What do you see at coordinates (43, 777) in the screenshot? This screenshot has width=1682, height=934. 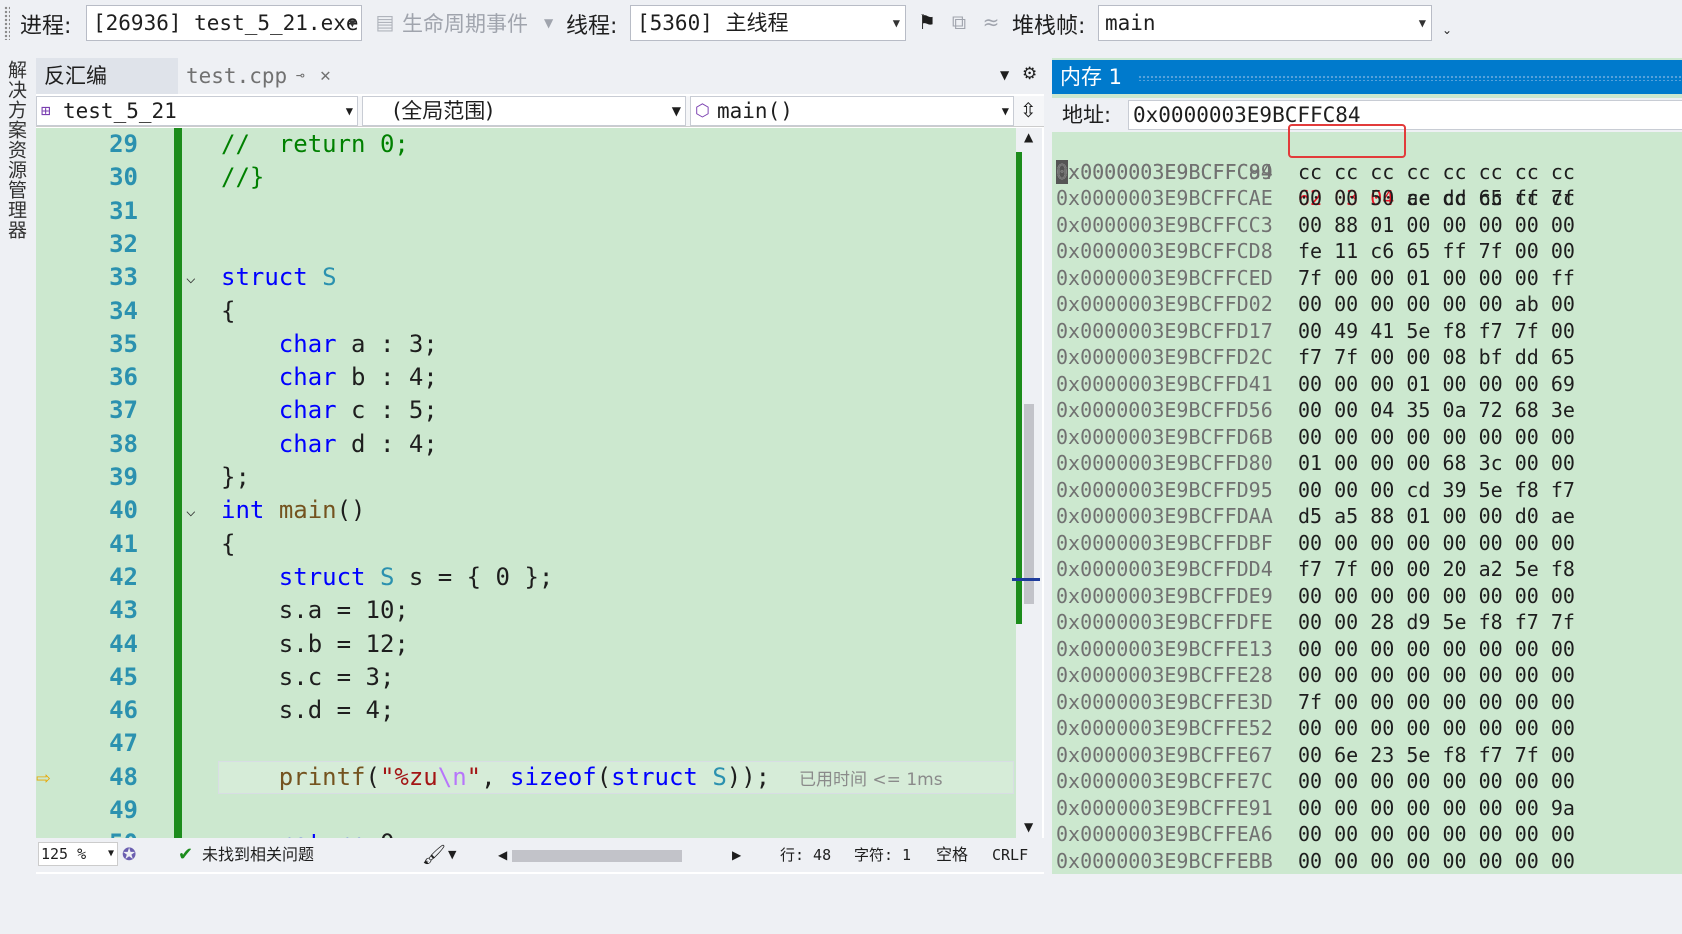 I see `instruction-pointer-arrow-icon: ⇨` at bounding box center [43, 777].